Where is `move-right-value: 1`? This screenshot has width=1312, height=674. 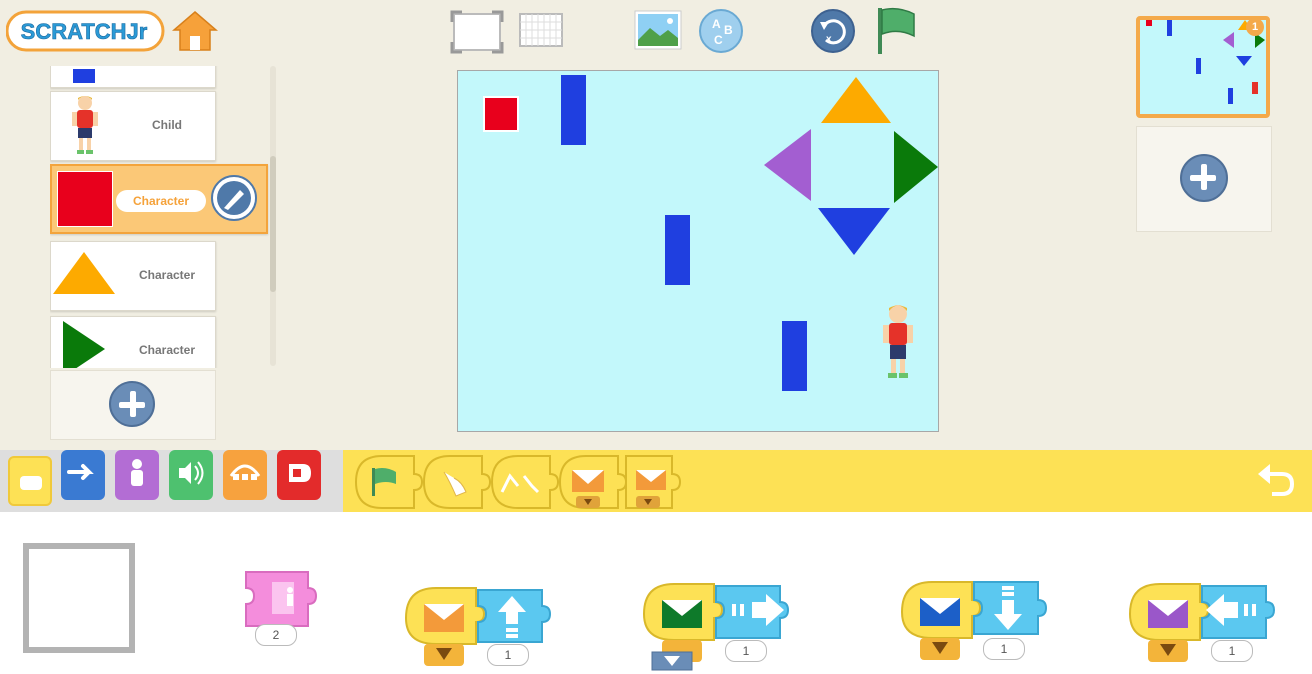
move-right-value: 1 is located at coordinates (746, 651).